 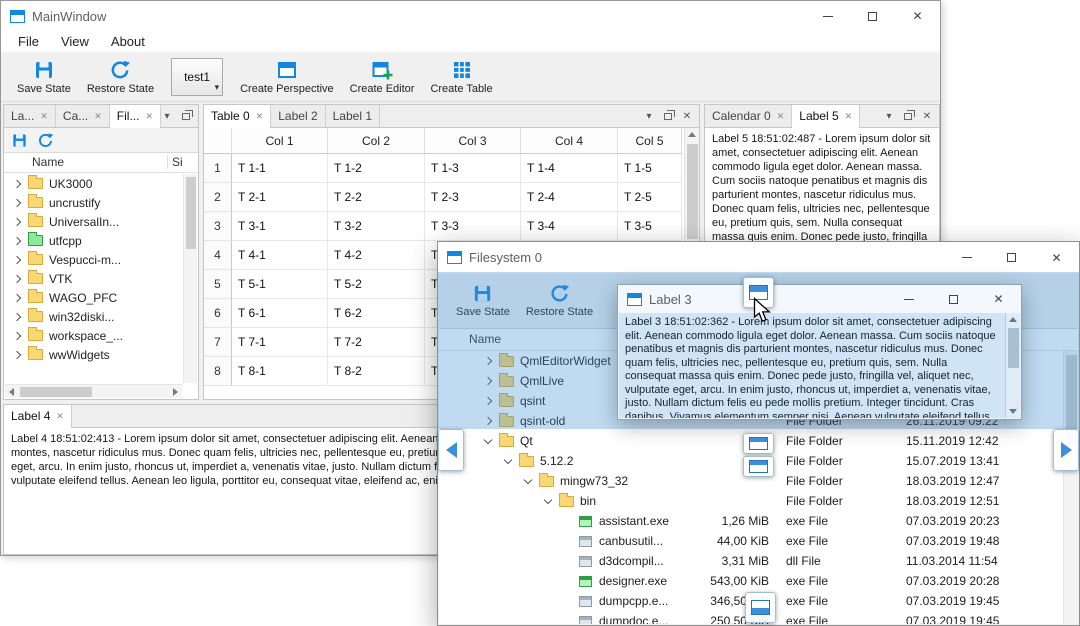 What do you see at coordinates (280, 168) in the screenshot?
I see `table-cell: T 1-1` at bounding box center [280, 168].